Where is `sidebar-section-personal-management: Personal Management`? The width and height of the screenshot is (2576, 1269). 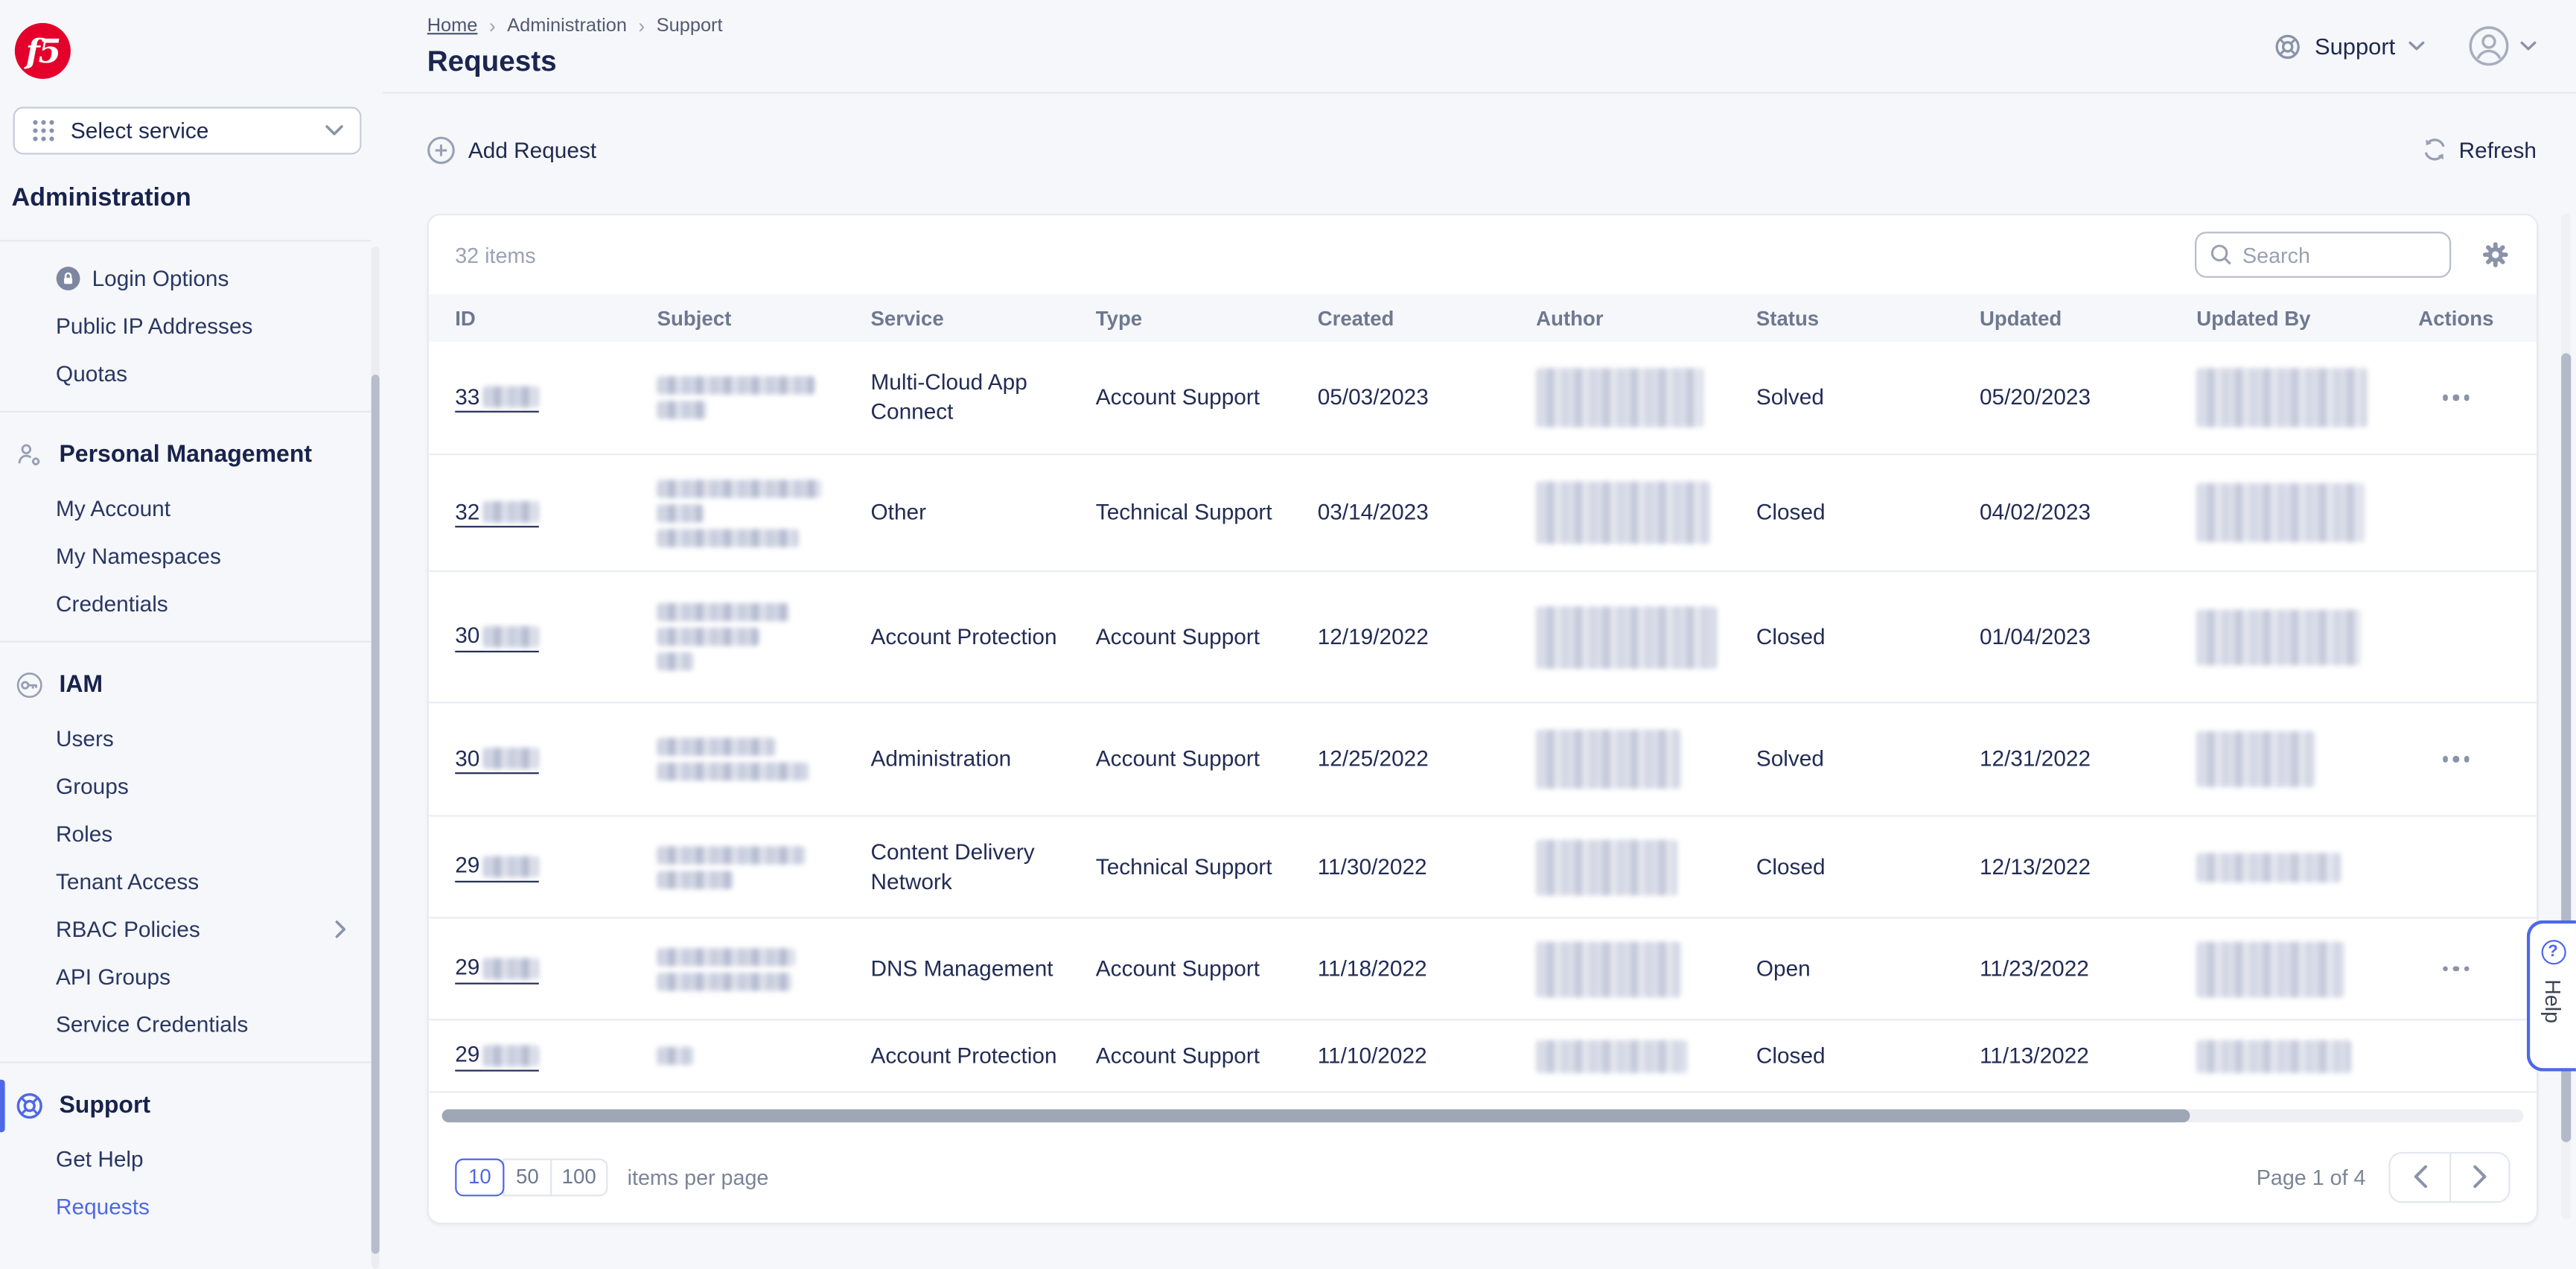
sidebar-section-personal-management: Personal Management is located at coordinates (191, 455).